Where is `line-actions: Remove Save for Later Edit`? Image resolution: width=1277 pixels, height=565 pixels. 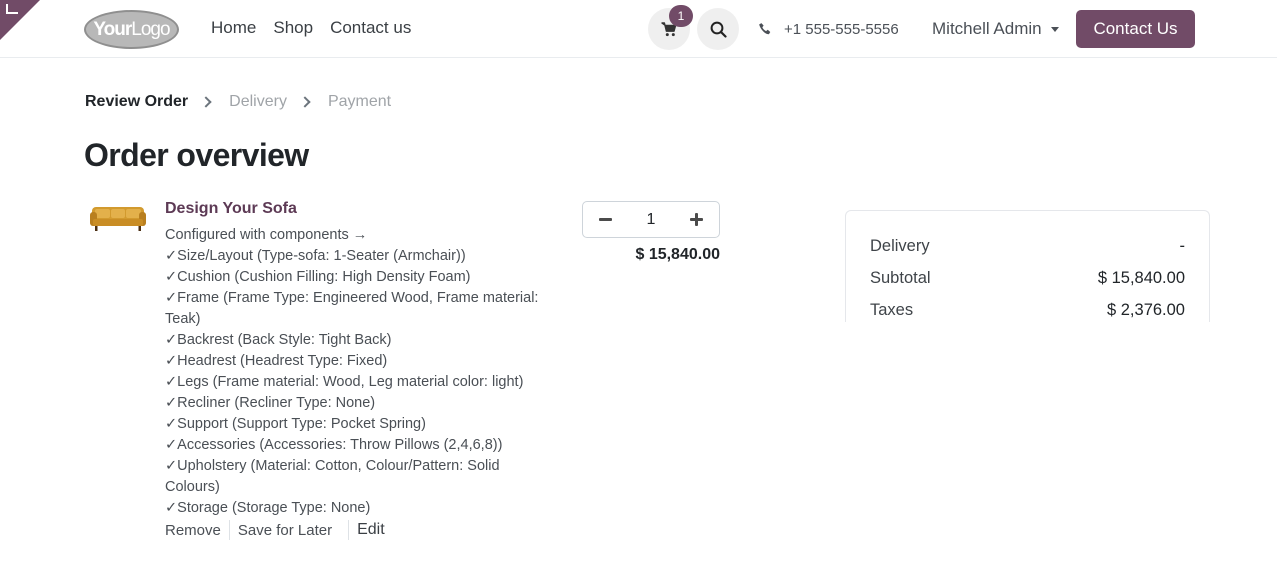
line-actions: Remove Save for Later Edit is located at coordinates (275, 530).